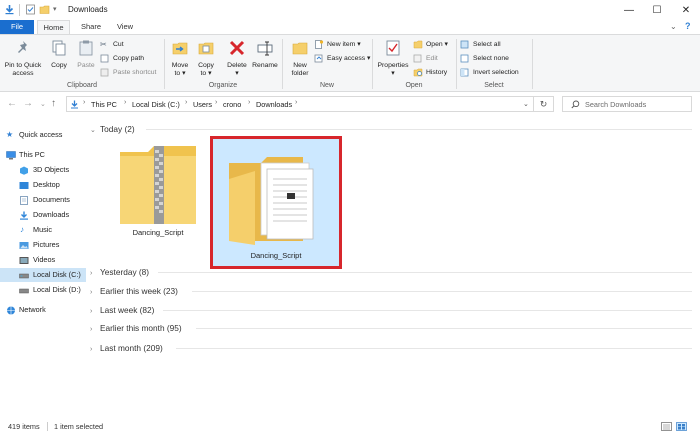 The height and width of the screenshot is (435, 700). What do you see at coordinates (91, 27) in the screenshot?
I see `tab-share: Share` at bounding box center [91, 27].